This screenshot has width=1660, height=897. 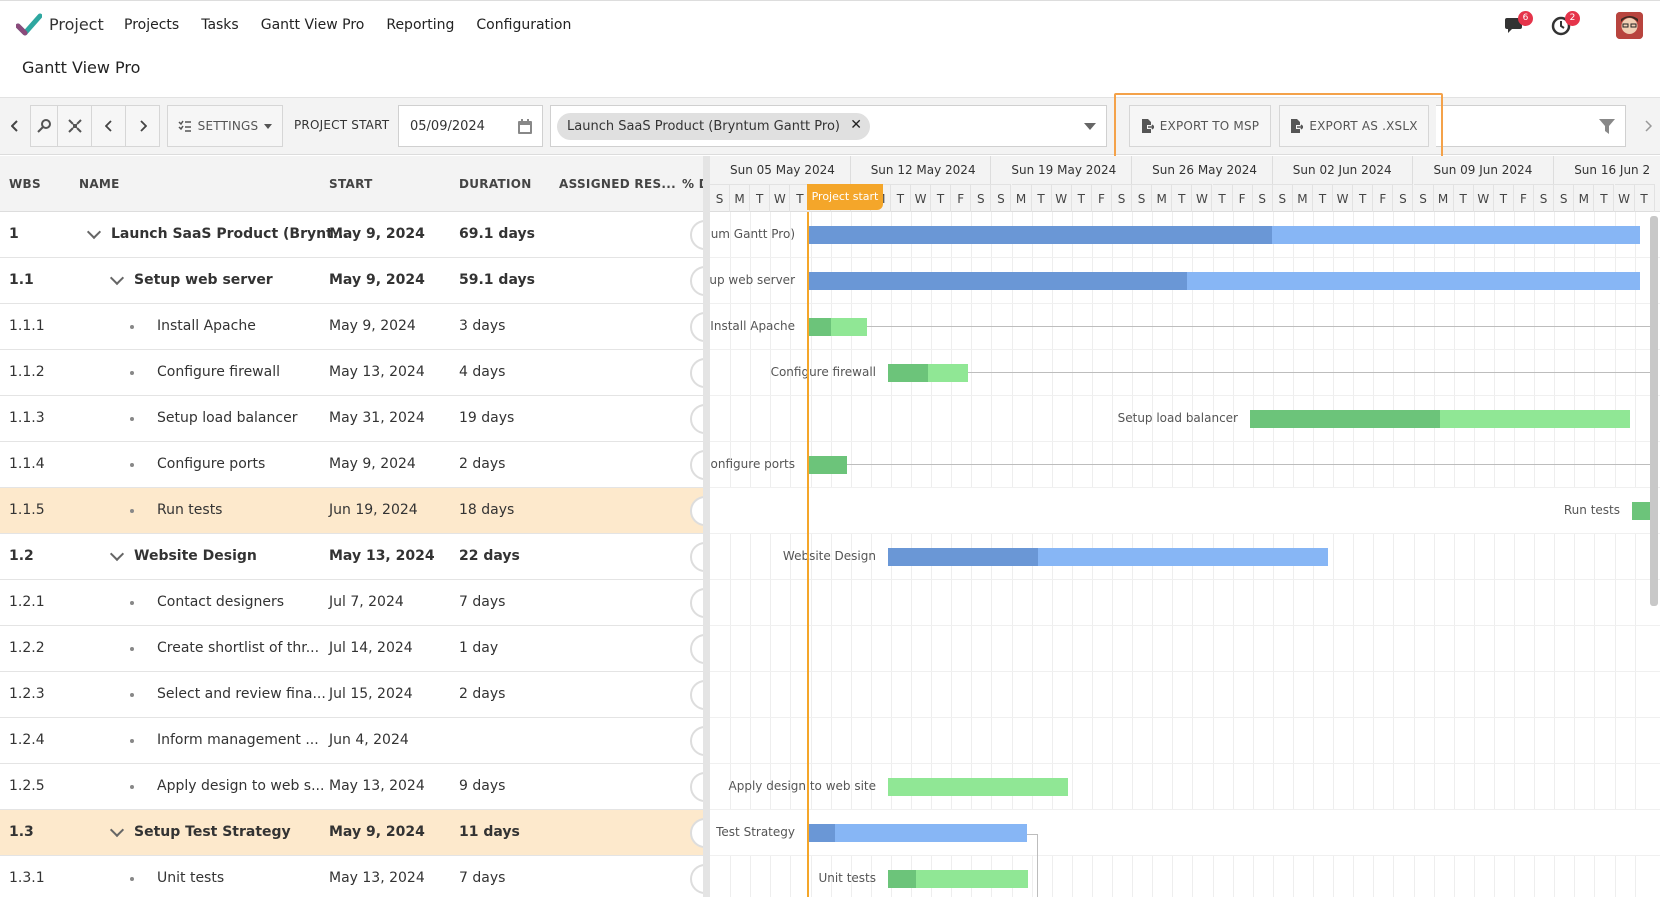 I want to click on row-name: Configure ports, so click(x=211, y=464).